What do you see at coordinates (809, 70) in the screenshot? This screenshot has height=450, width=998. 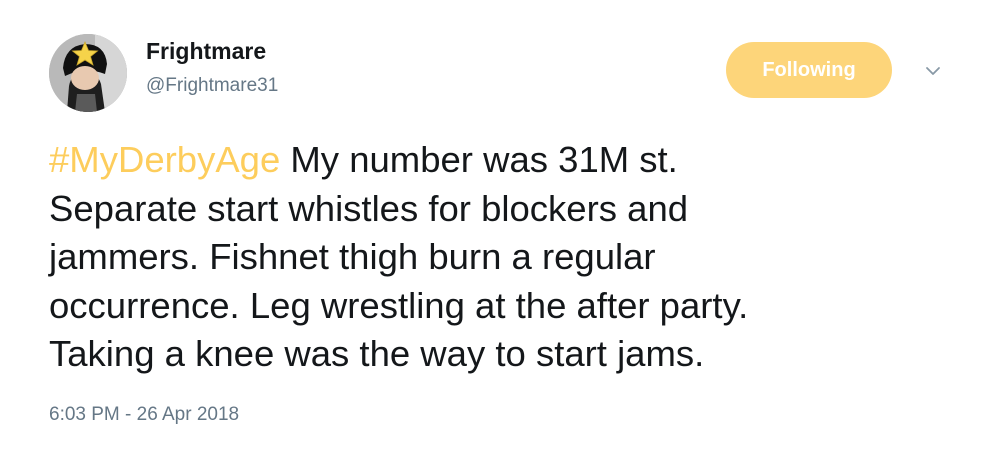 I see `following-button: Following` at bounding box center [809, 70].